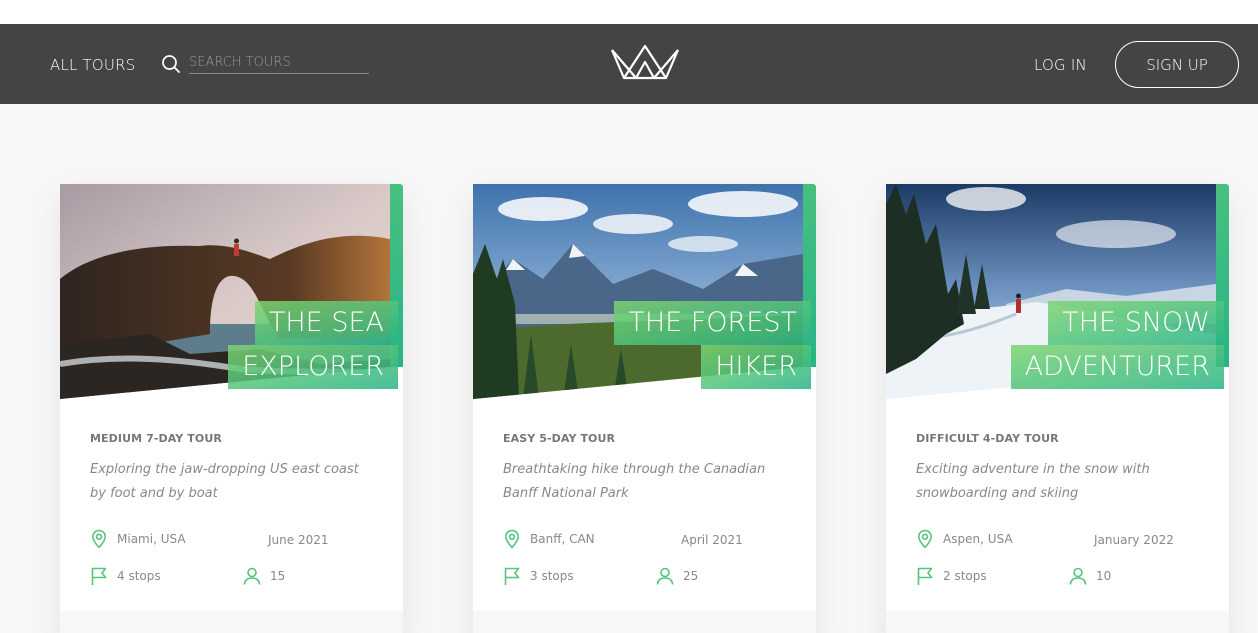  What do you see at coordinates (645, 63) in the screenshot?
I see `crown-logo-icon` at bounding box center [645, 63].